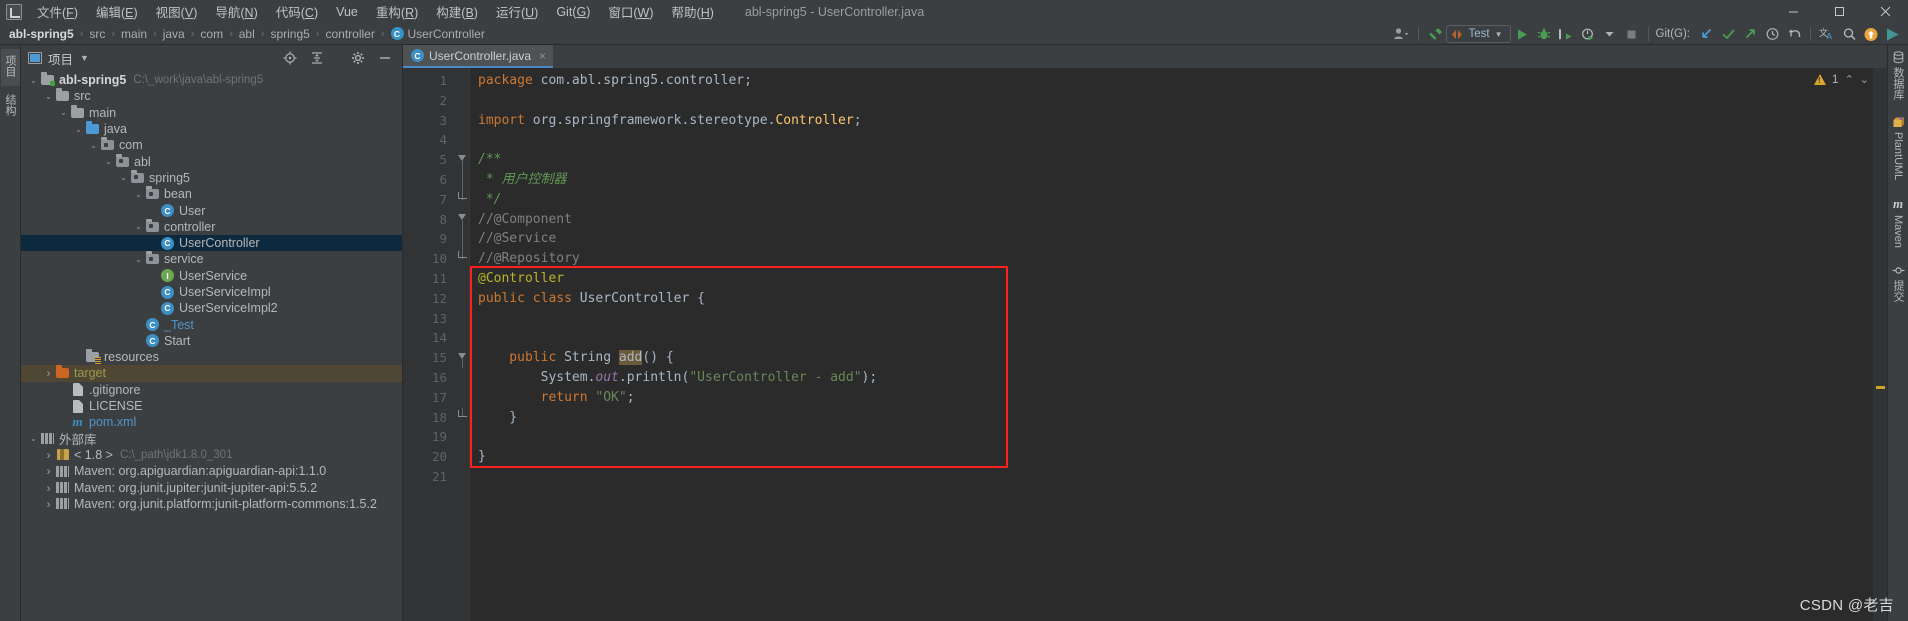 Image resolution: width=1908 pixels, height=621 pixels. What do you see at coordinates (1898, 75) in the screenshot?
I see `rail-item-database: 数据库` at bounding box center [1898, 75].